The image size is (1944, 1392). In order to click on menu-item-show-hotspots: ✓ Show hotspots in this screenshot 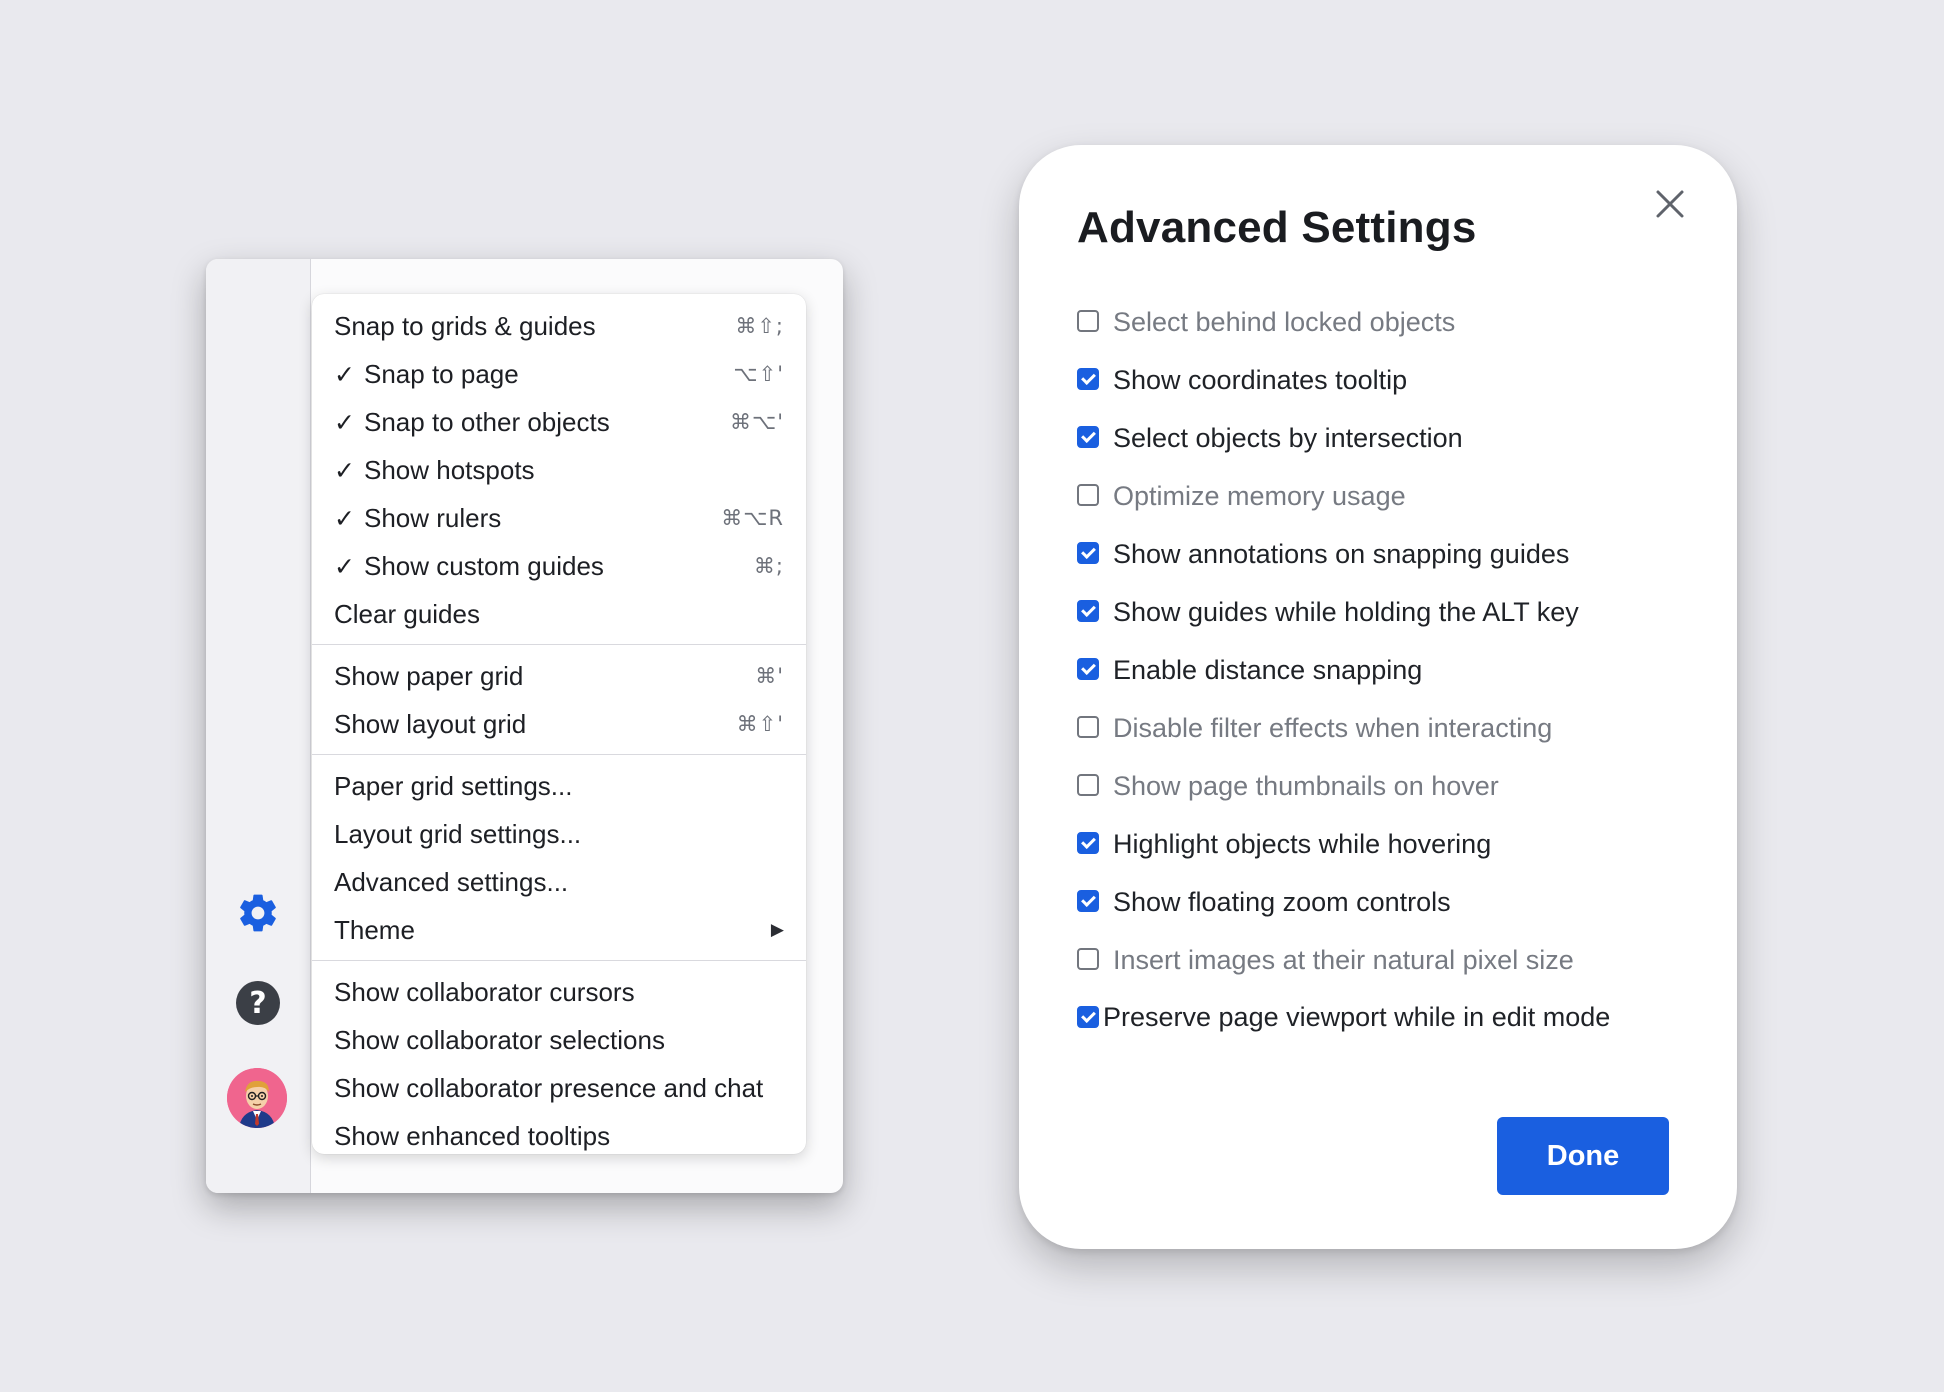, I will do `click(559, 470)`.